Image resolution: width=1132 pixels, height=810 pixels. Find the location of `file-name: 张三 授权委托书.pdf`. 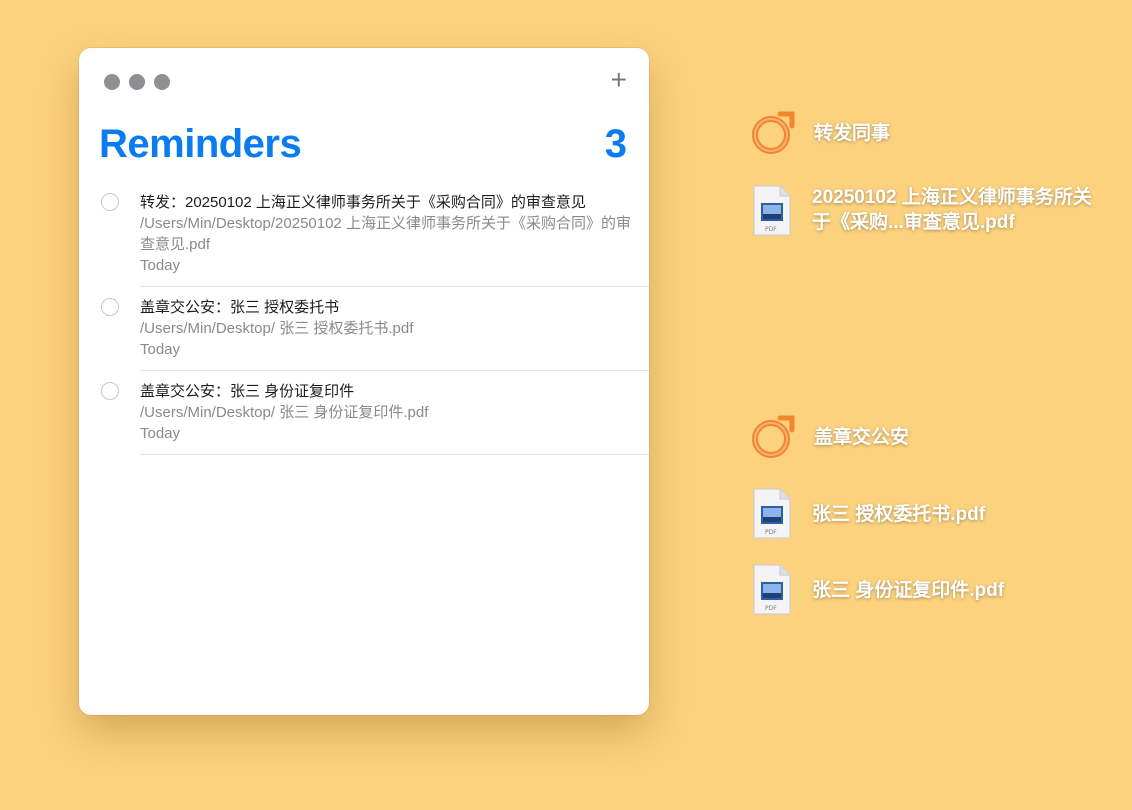

file-name: 张三 授权委托书.pdf is located at coordinates (899, 514).